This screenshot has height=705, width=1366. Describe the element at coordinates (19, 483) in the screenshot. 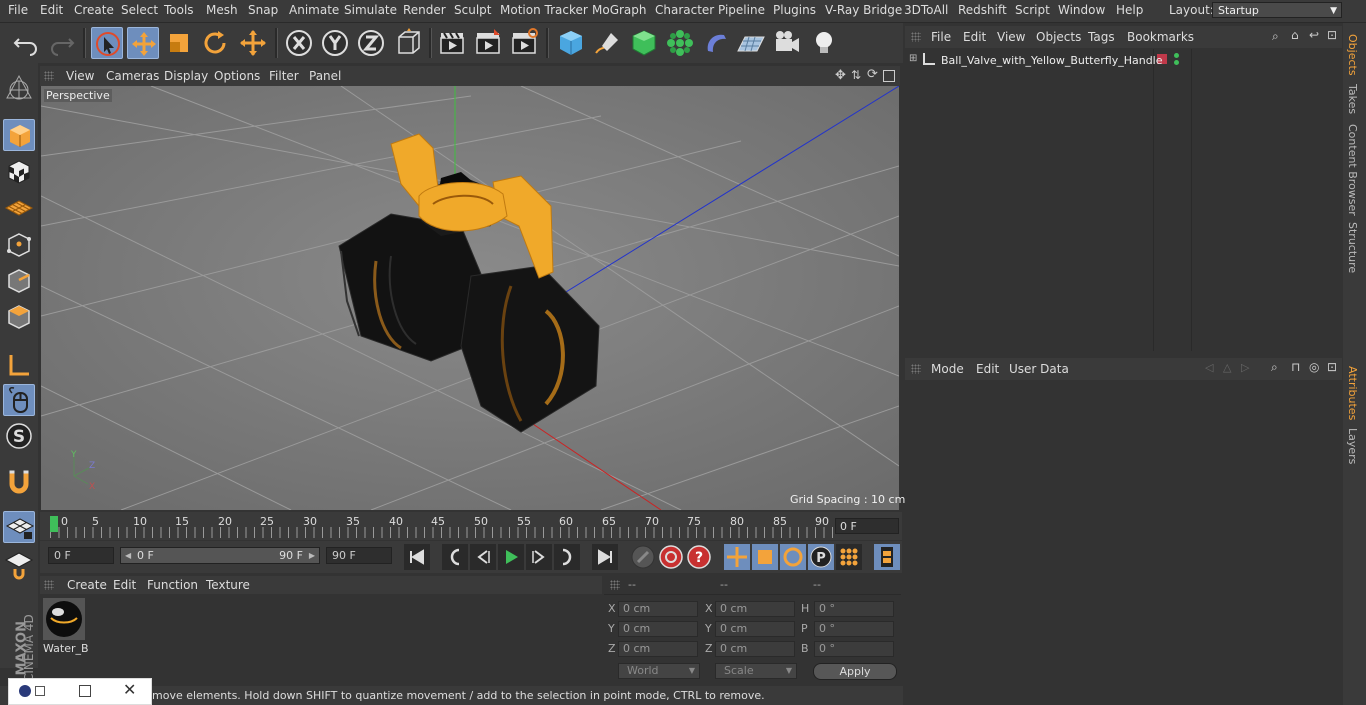

I see `magnet-button` at that location.